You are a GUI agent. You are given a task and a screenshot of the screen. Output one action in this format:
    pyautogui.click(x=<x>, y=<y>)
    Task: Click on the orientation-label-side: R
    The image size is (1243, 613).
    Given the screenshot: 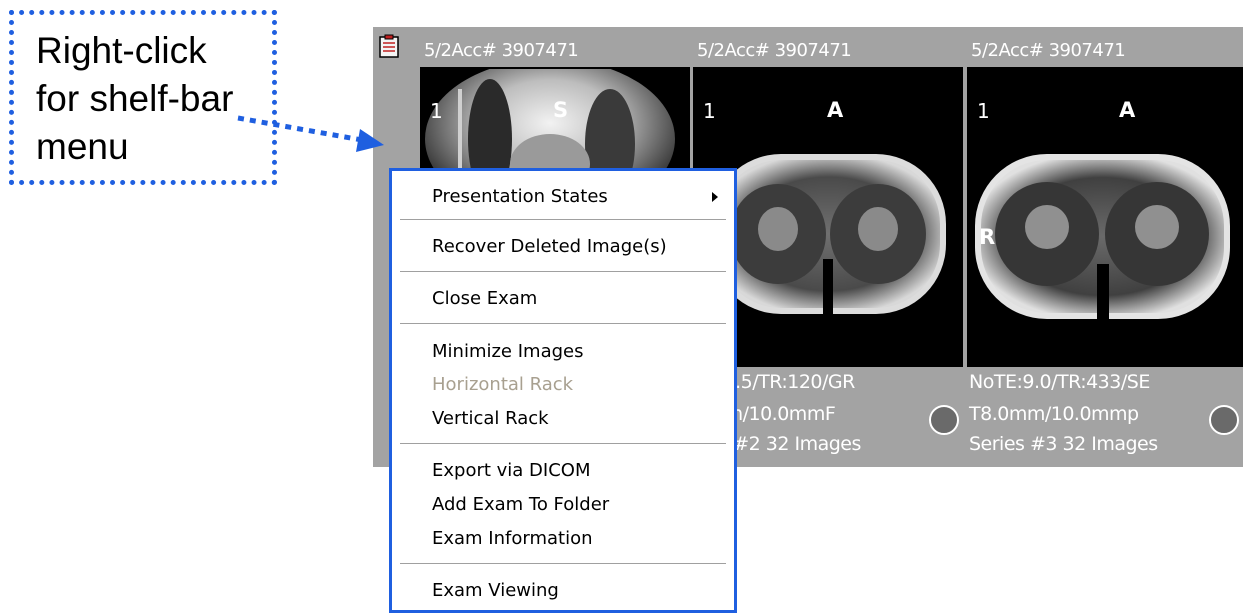 What is the action you would take?
    pyautogui.click(x=987, y=237)
    